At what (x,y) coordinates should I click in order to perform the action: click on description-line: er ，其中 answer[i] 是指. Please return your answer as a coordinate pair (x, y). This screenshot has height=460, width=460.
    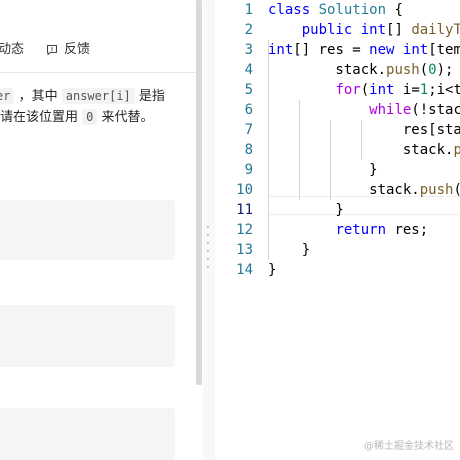
    Looking at the image, I should click on (82, 96).